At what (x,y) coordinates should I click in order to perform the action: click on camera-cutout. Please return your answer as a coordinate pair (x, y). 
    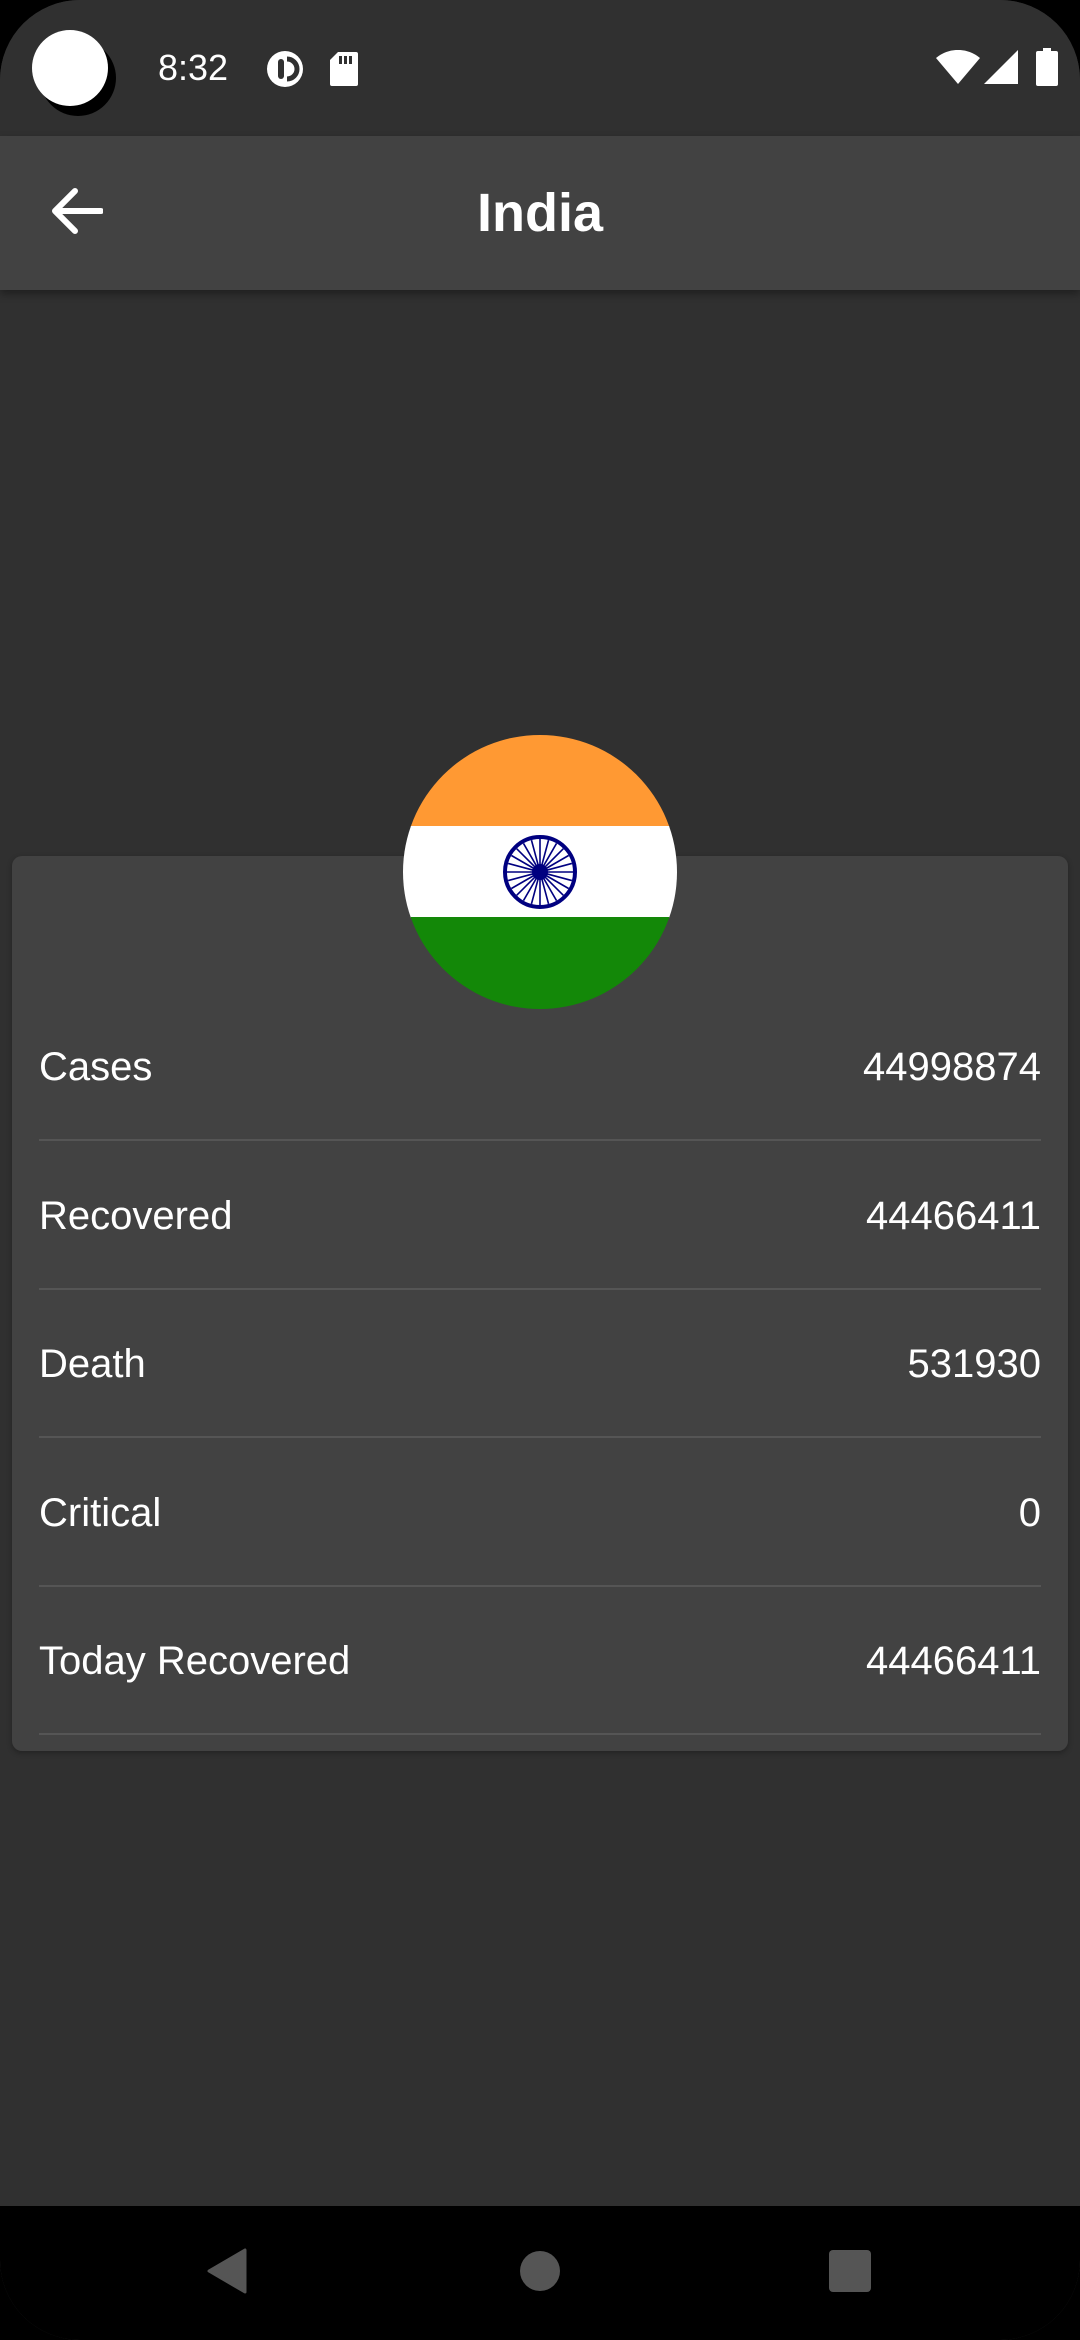
    Looking at the image, I should click on (70, 68).